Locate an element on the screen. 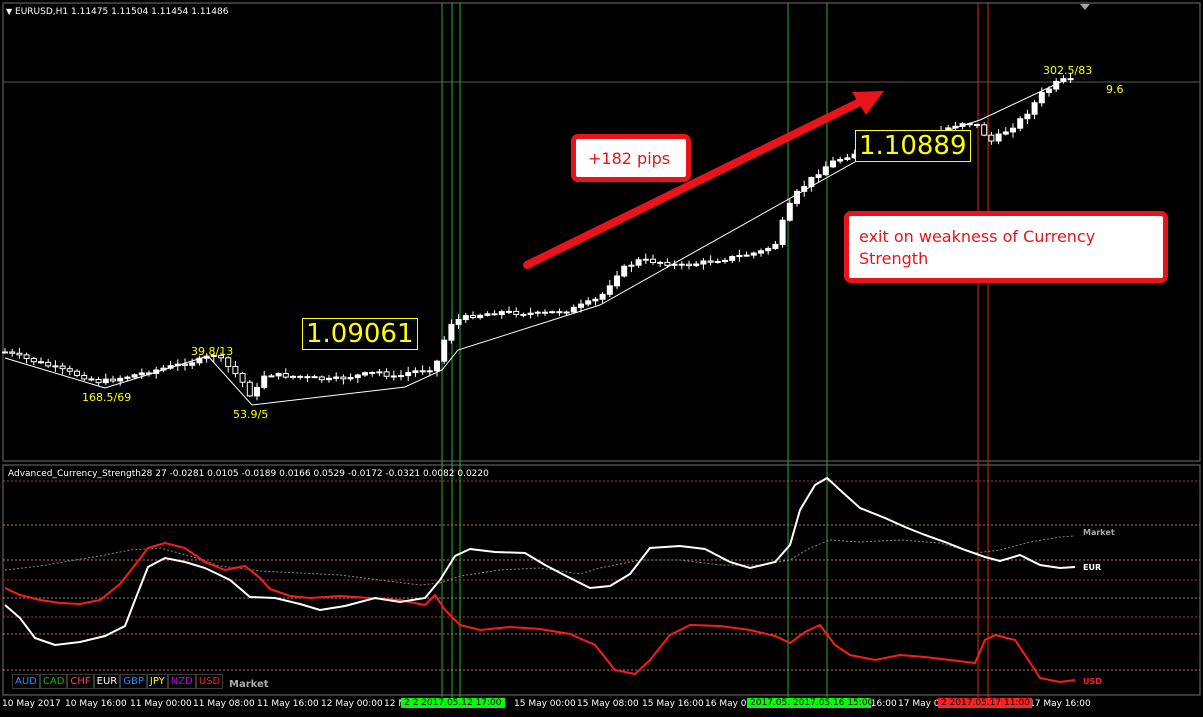 The image size is (1203, 717). scroll-marker-icon is located at coordinates (1085, 7).